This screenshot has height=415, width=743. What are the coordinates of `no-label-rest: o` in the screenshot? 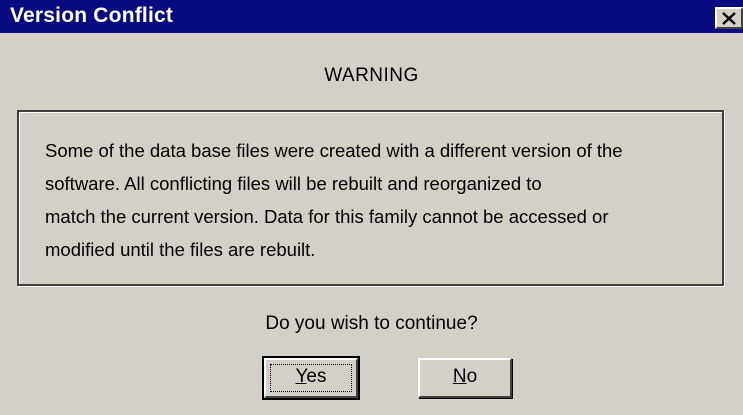 It's located at (472, 376).